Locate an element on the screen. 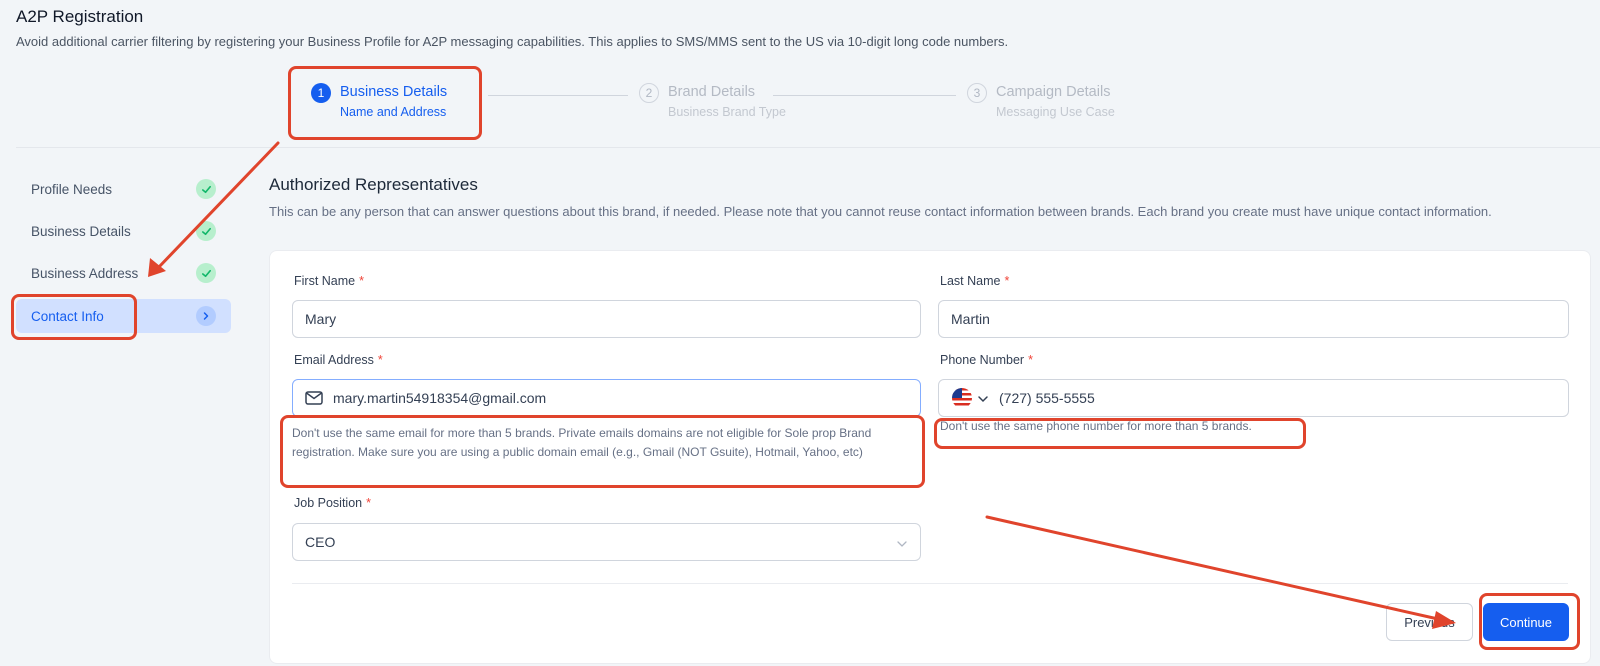 The image size is (1600, 666). step-subtitle: Name and Address is located at coordinates (393, 112).